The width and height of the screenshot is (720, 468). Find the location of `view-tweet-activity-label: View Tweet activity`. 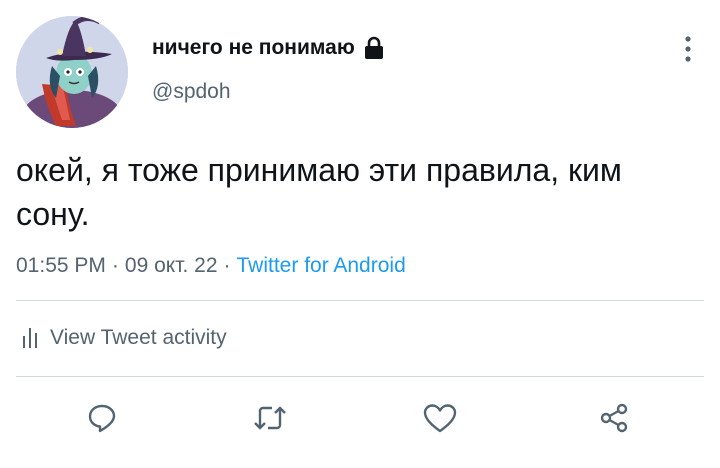

view-tweet-activity-label: View Tweet activity is located at coordinates (138, 337).